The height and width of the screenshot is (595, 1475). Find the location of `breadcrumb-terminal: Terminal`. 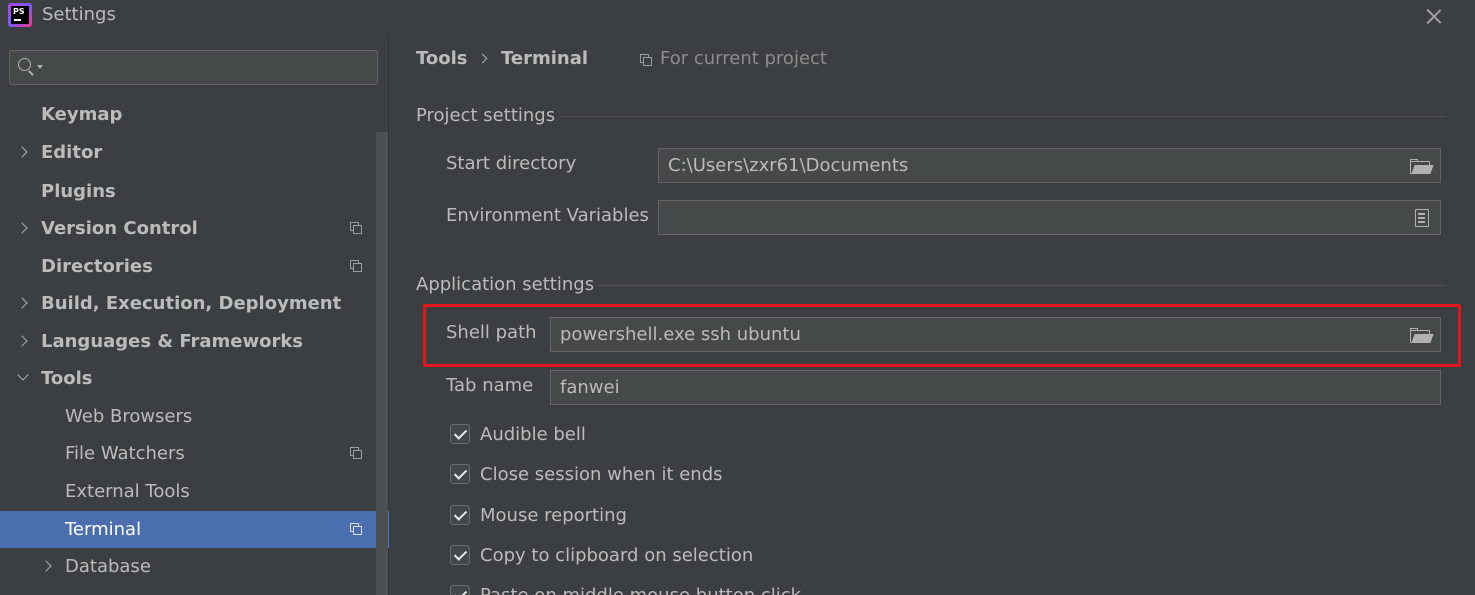

breadcrumb-terminal: Terminal is located at coordinates (545, 58).